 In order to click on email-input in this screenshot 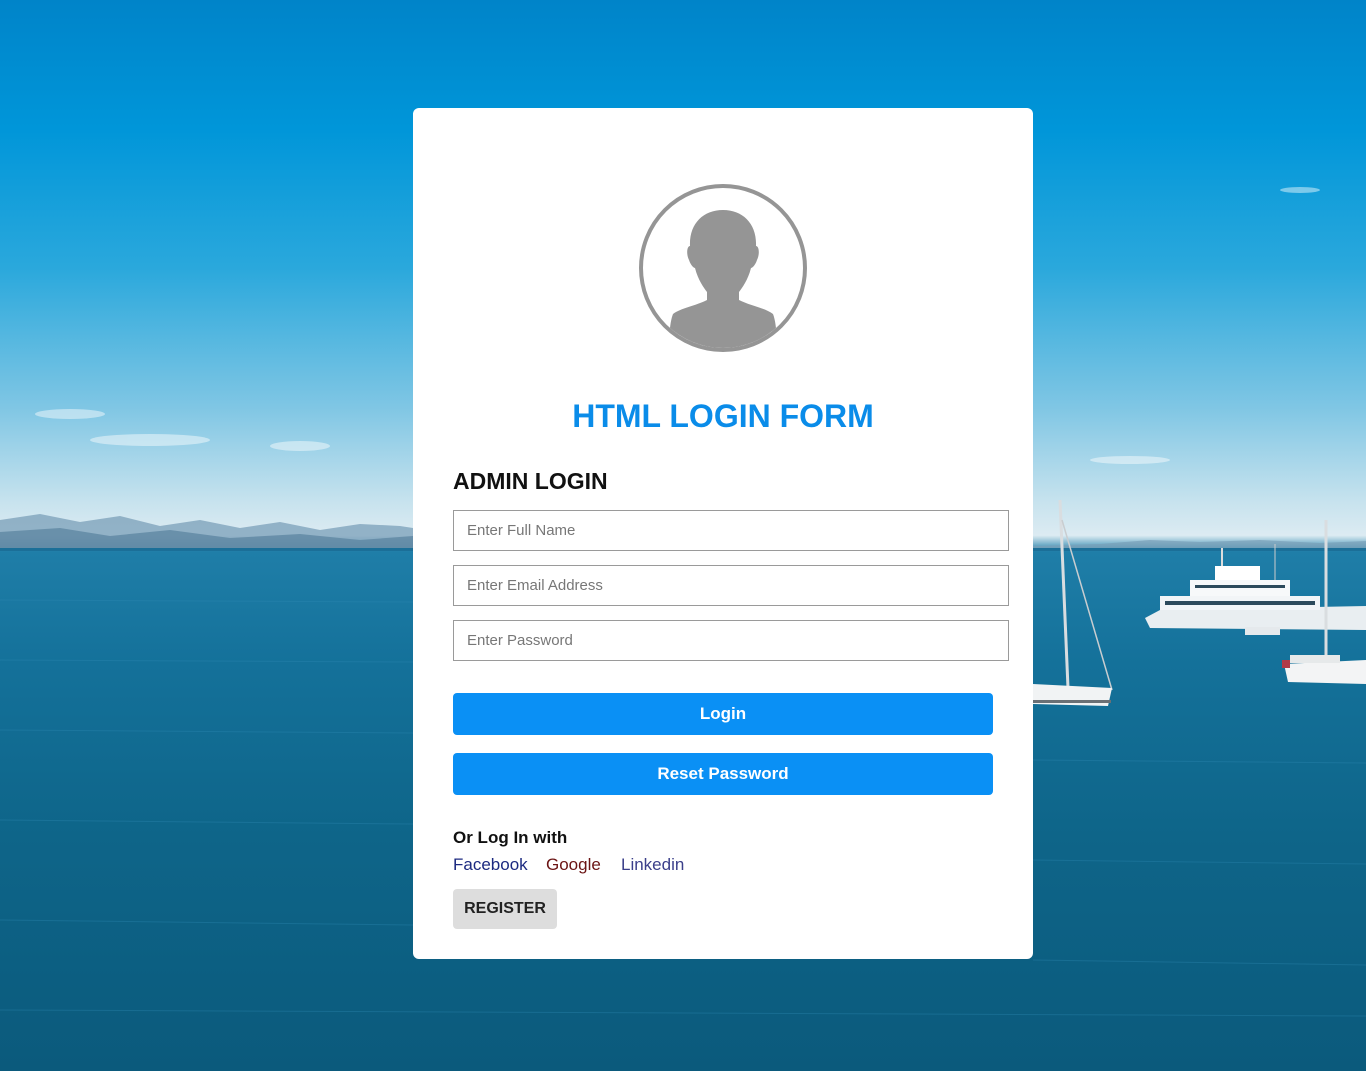, I will do `click(731, 585)`.